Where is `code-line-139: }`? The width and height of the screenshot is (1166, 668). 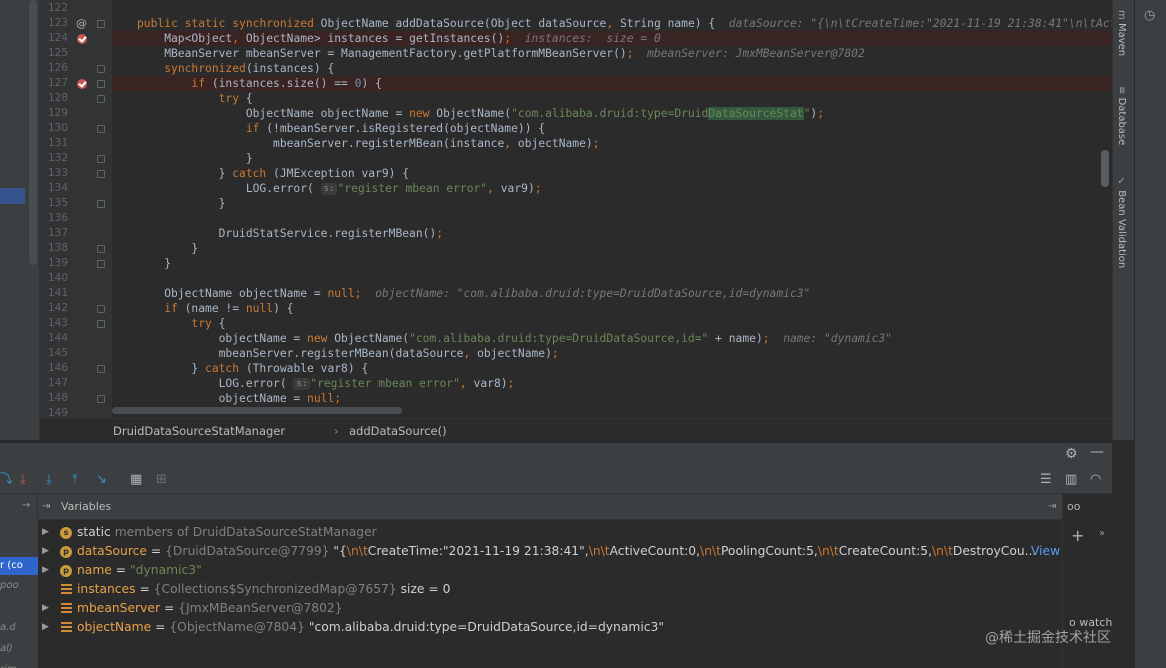
code-line-139: } is located at coordinates (612, 263).